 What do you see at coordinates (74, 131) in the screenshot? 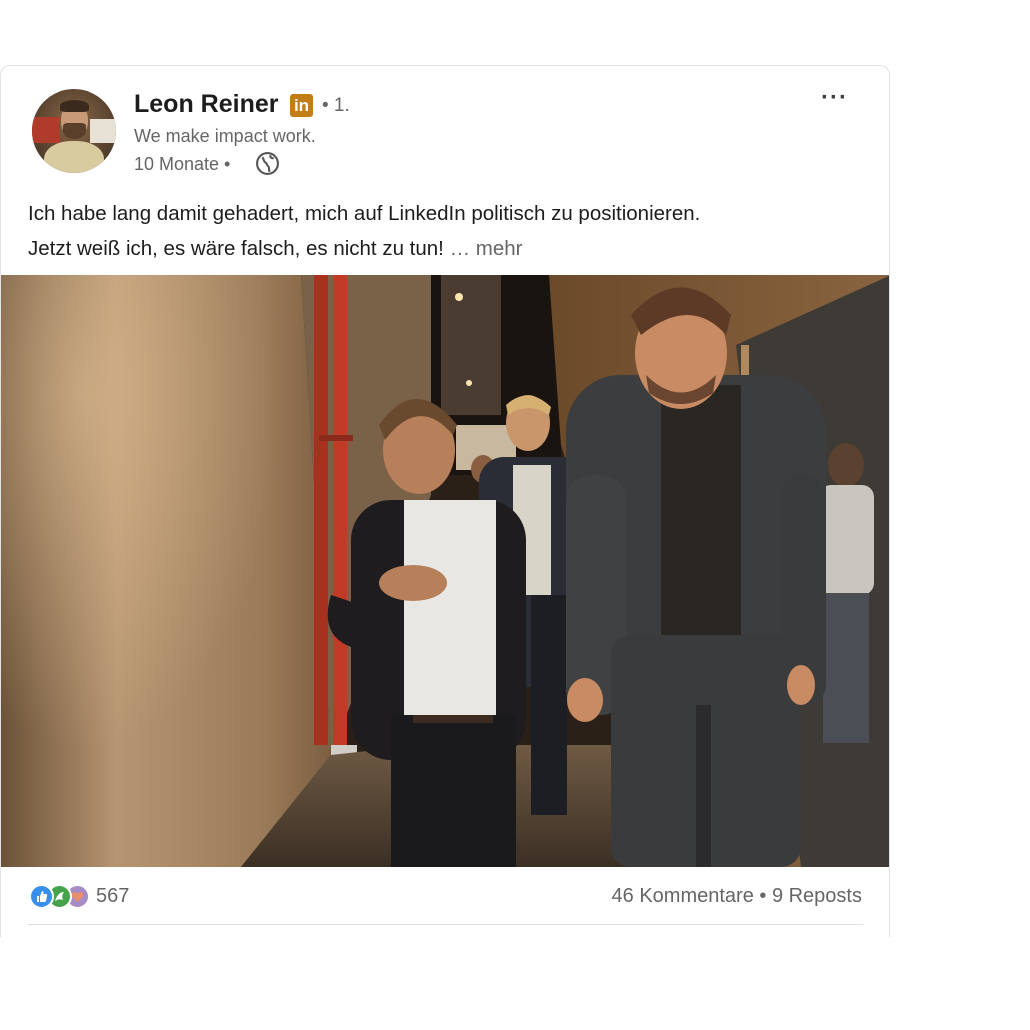
I see `author-avatar` at bounding box center [74, 131].